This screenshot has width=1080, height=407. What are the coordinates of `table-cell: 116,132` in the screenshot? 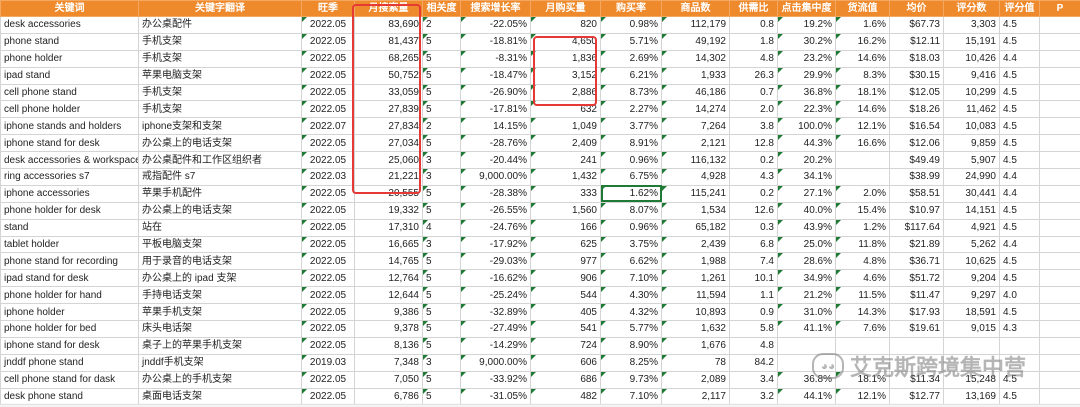 It's located at (695, 160).